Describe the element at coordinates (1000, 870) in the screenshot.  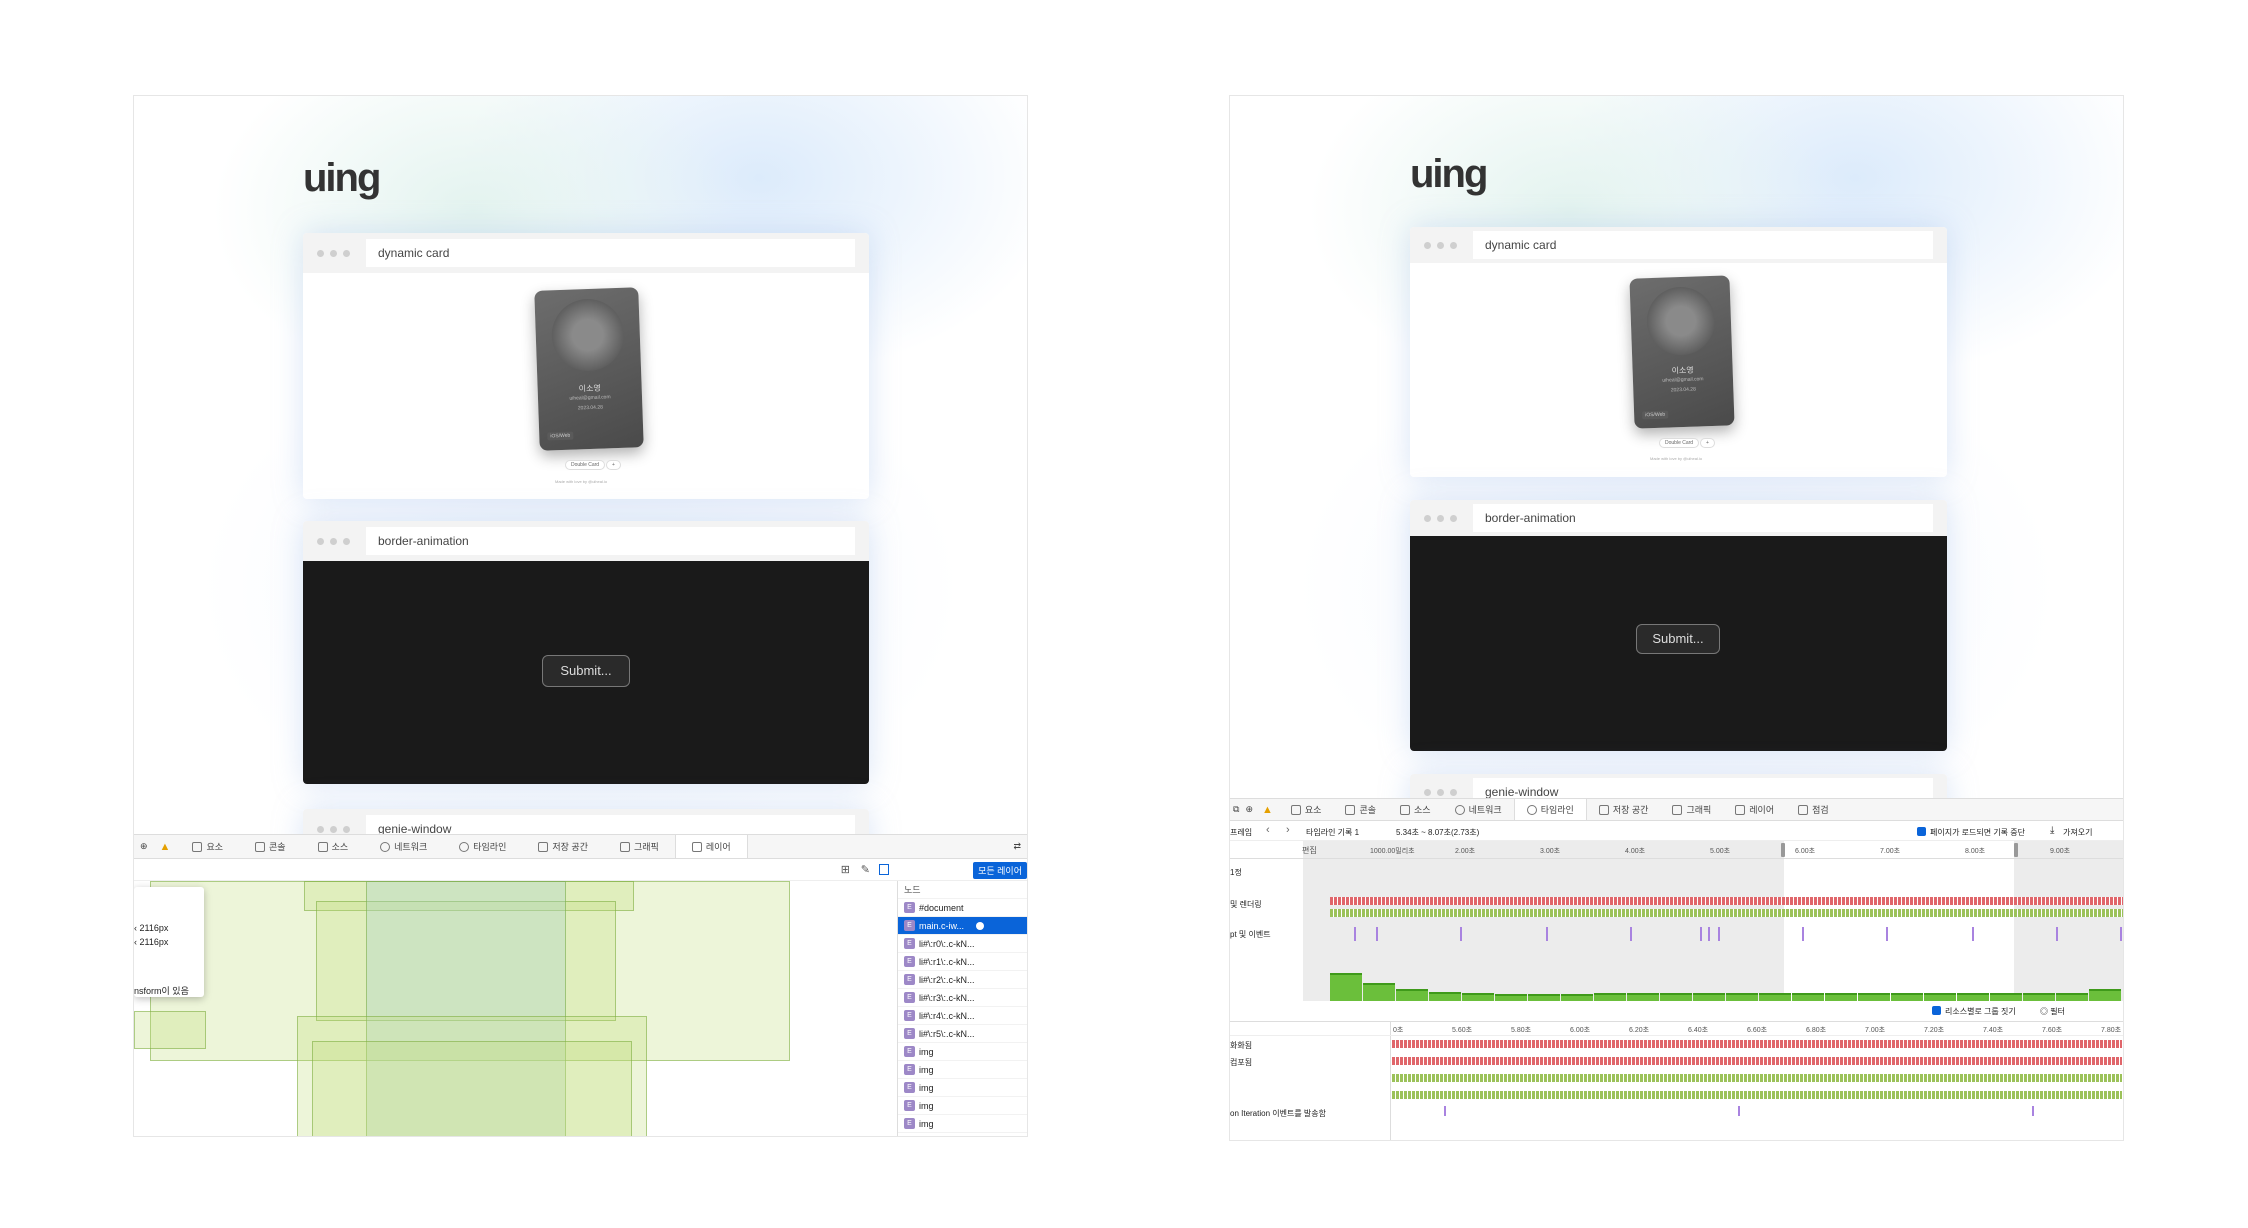
I see `all-layers-button: 모든 레이어` at that location.